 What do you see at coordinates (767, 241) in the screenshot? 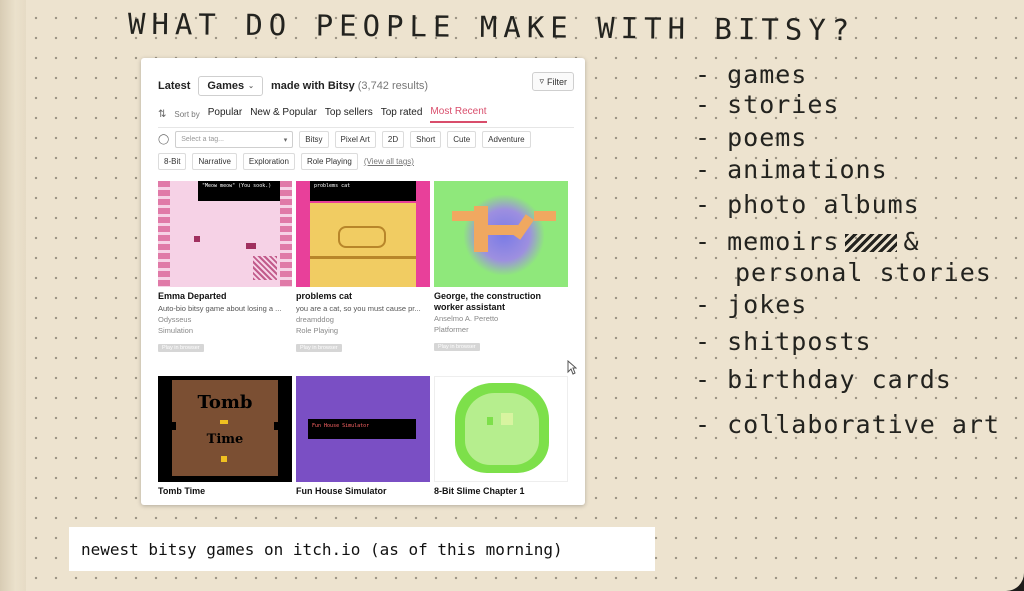
I see `memoirs-text: - memoirs` at bounding box center [767, 241].